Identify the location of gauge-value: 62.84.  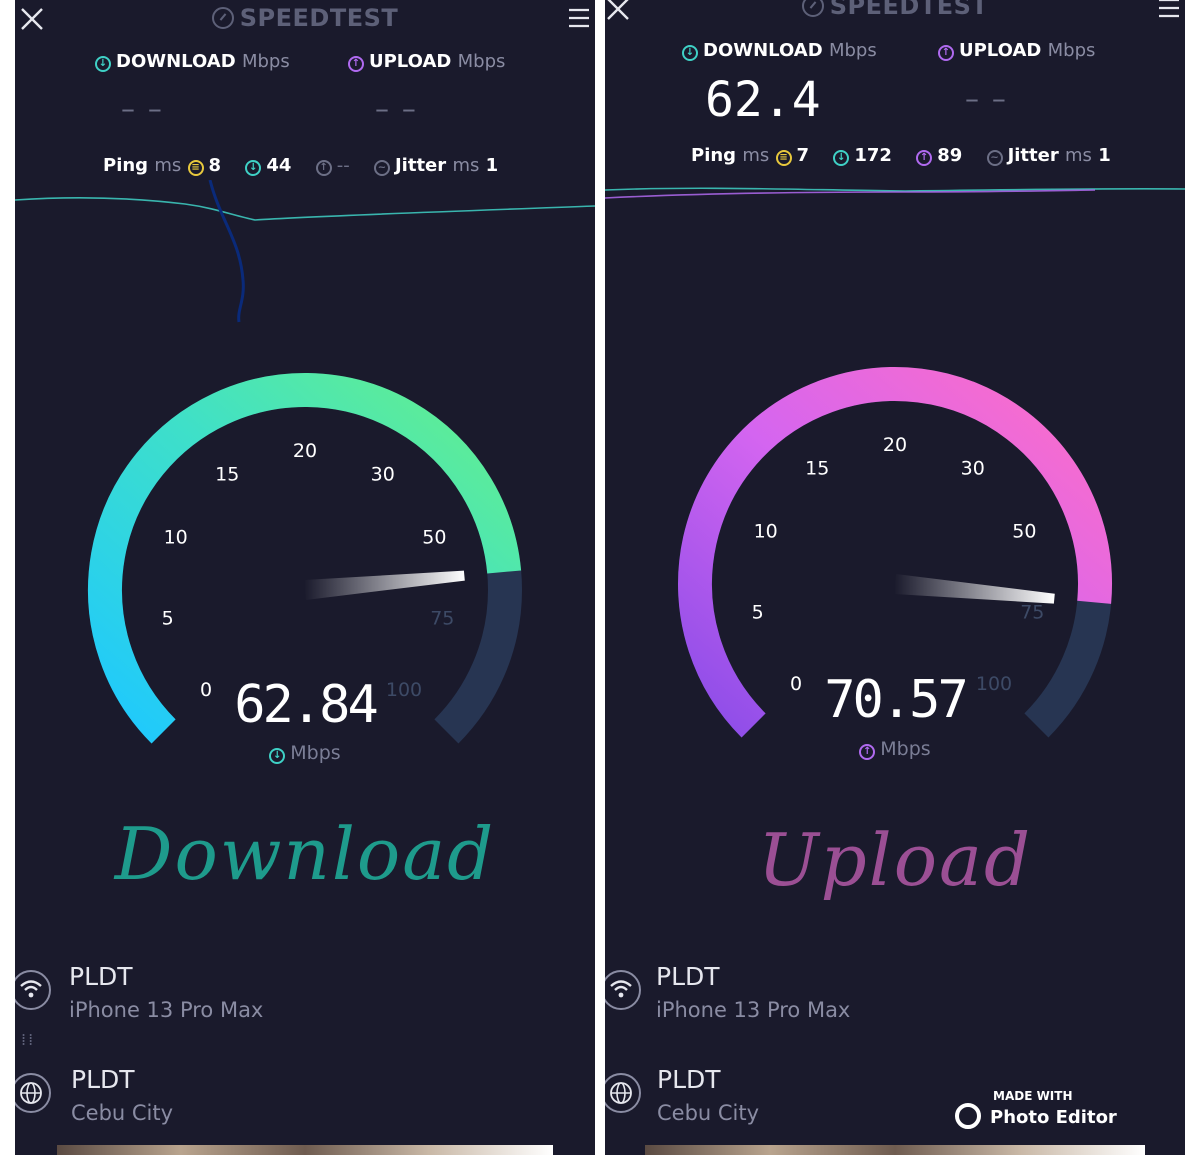
(306, 705).